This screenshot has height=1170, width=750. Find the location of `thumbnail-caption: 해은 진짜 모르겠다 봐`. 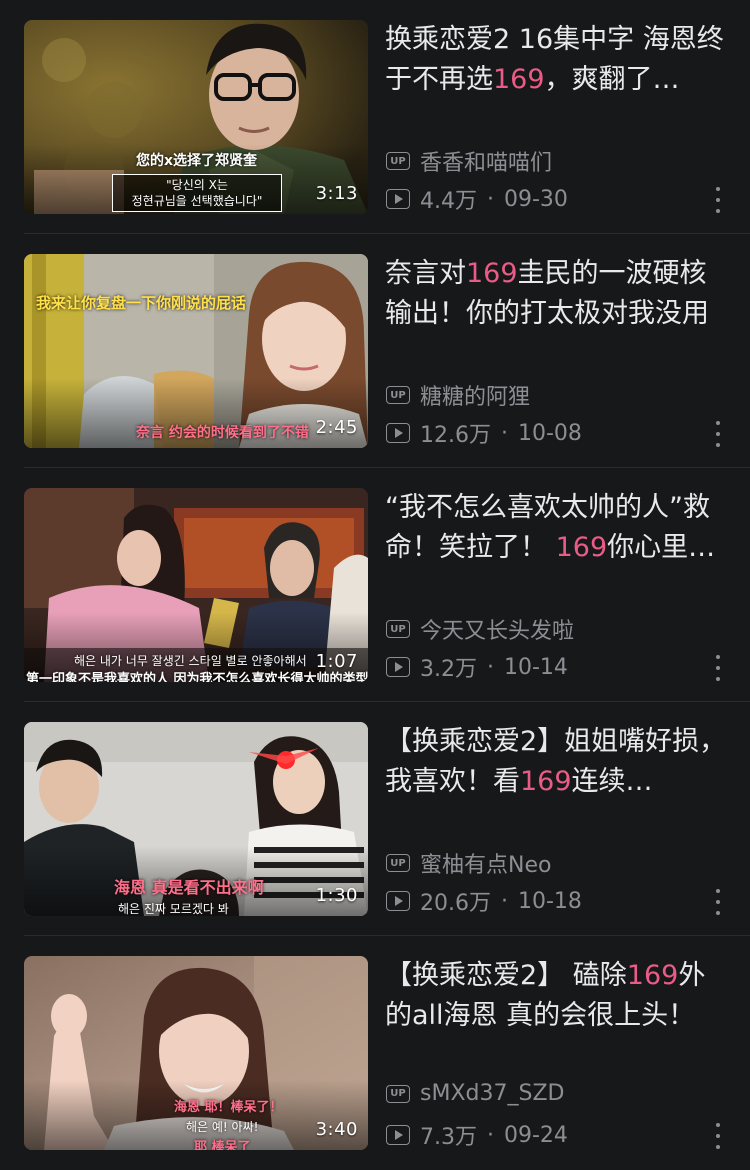

thumbnail-caption: 해은 진짜 모르겠다 봐 is located at coordinates (173, 909).